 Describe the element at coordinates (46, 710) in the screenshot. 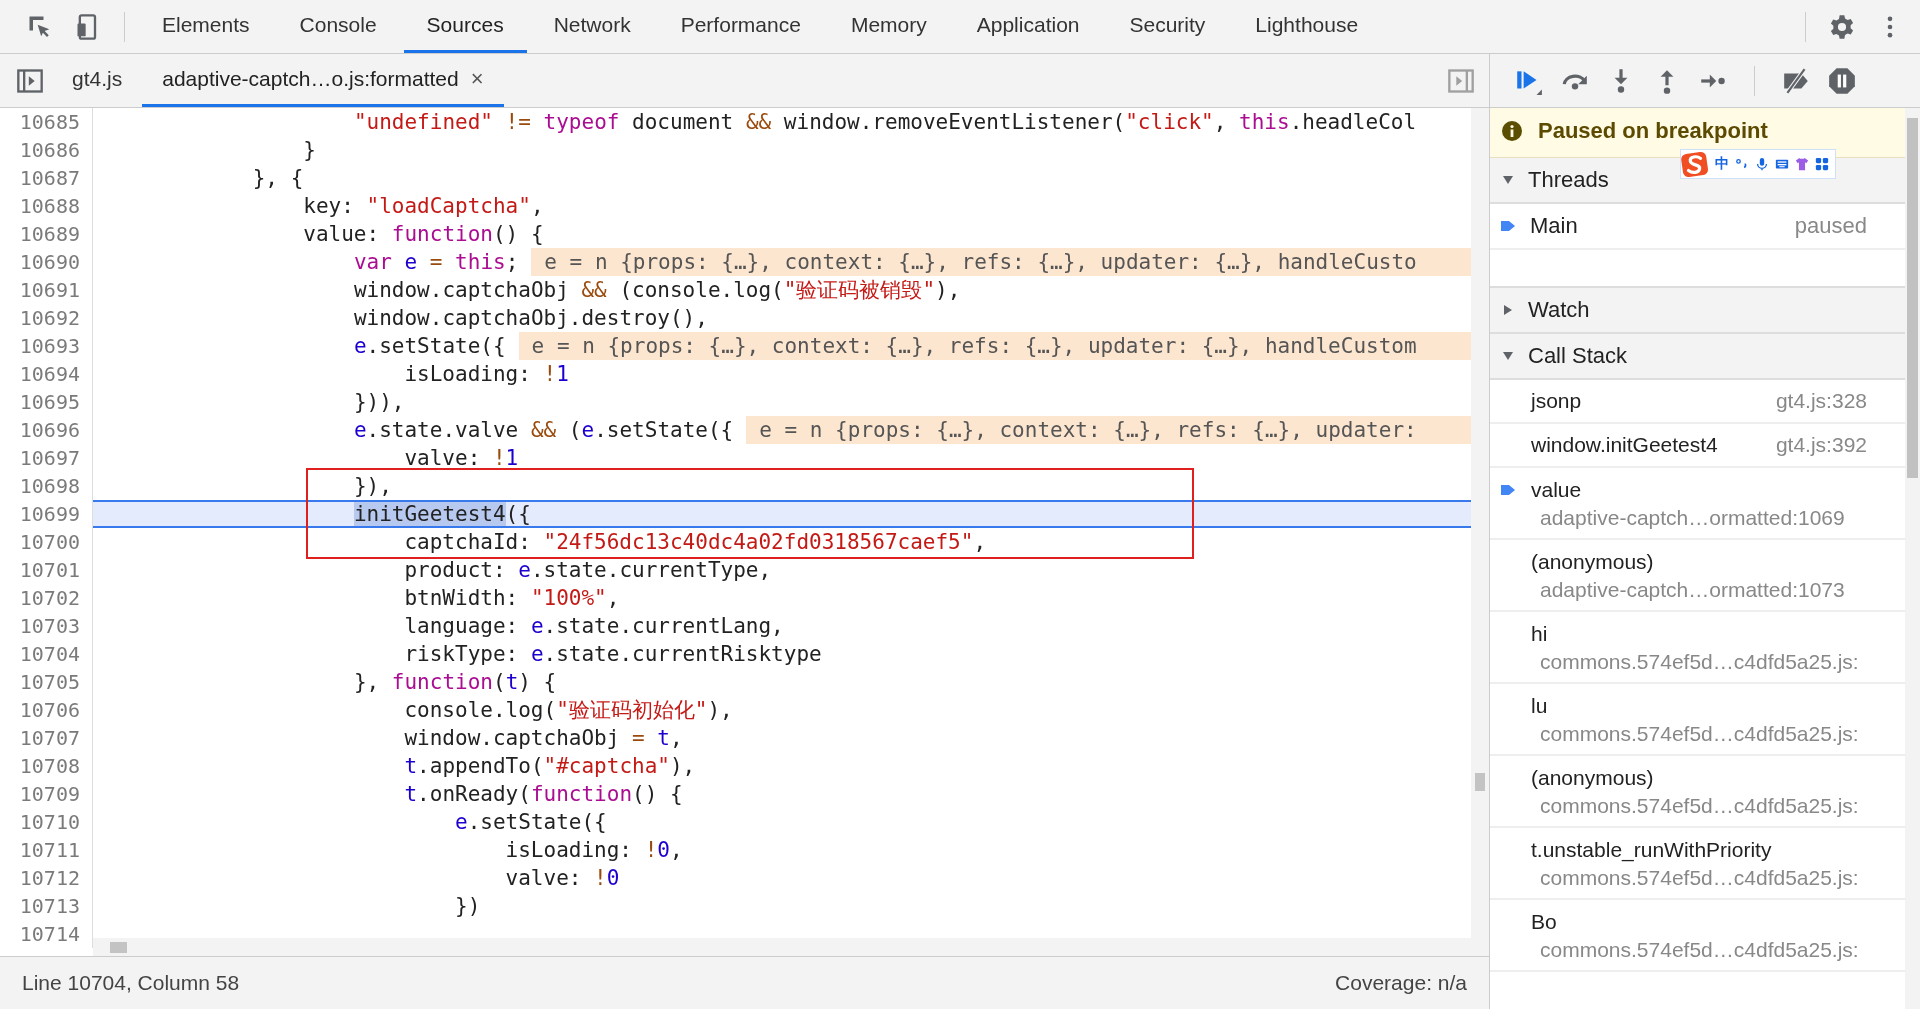

I see `line-number: 10706` at that location.